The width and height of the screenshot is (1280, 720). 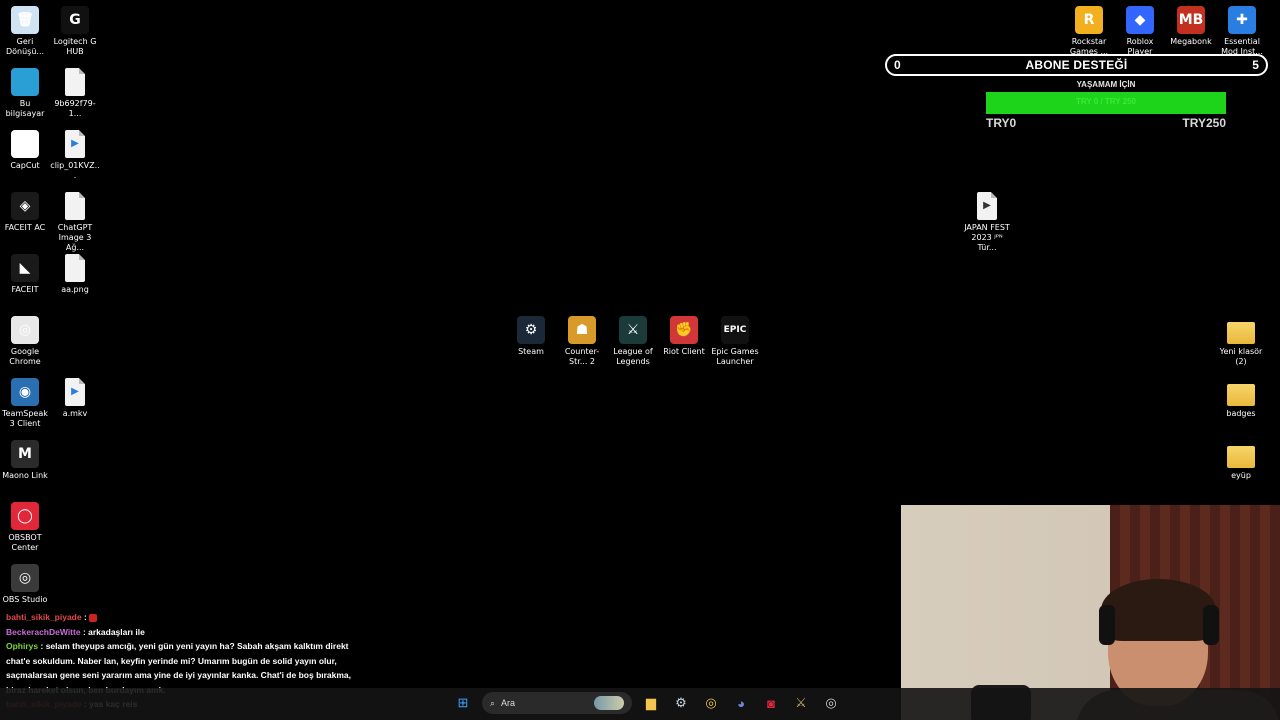 I want to click on desktop-icon: MB Megabonk, so click(x=1191, y=26).